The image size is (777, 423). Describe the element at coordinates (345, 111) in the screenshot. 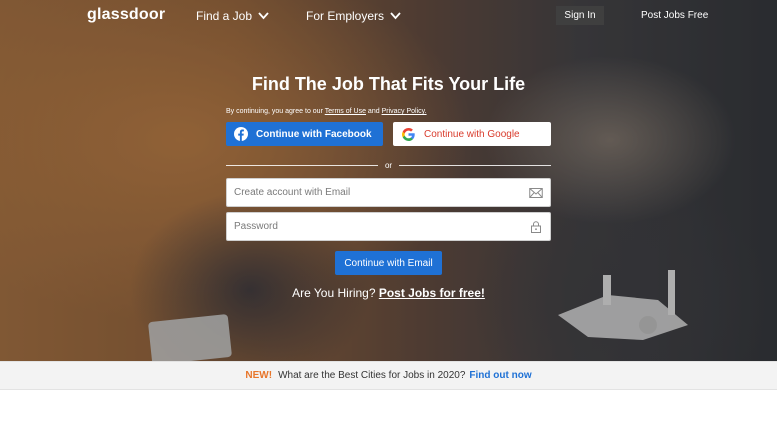

I see `terms-of-use-link: Terms of Use` at that location.